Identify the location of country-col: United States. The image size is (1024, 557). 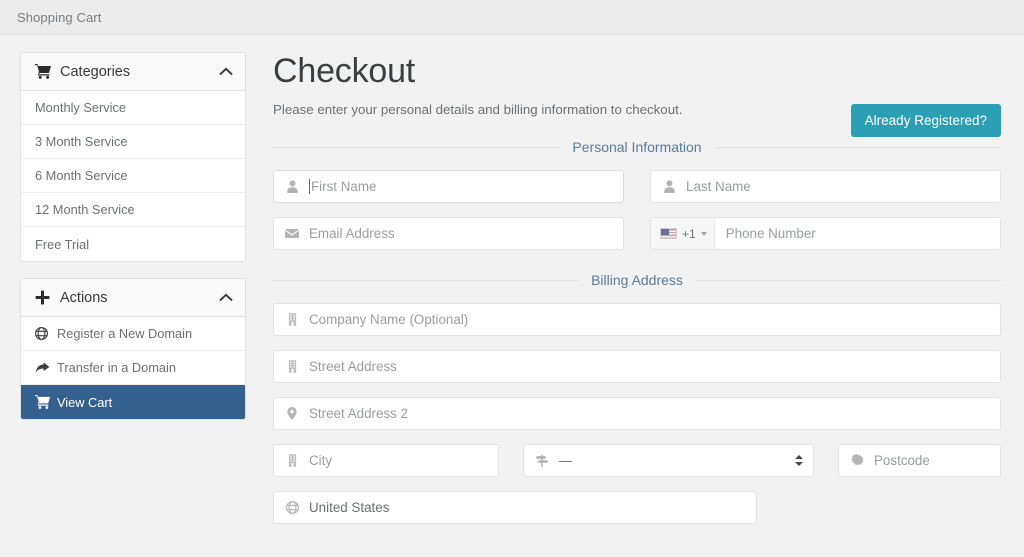
(515, 507).